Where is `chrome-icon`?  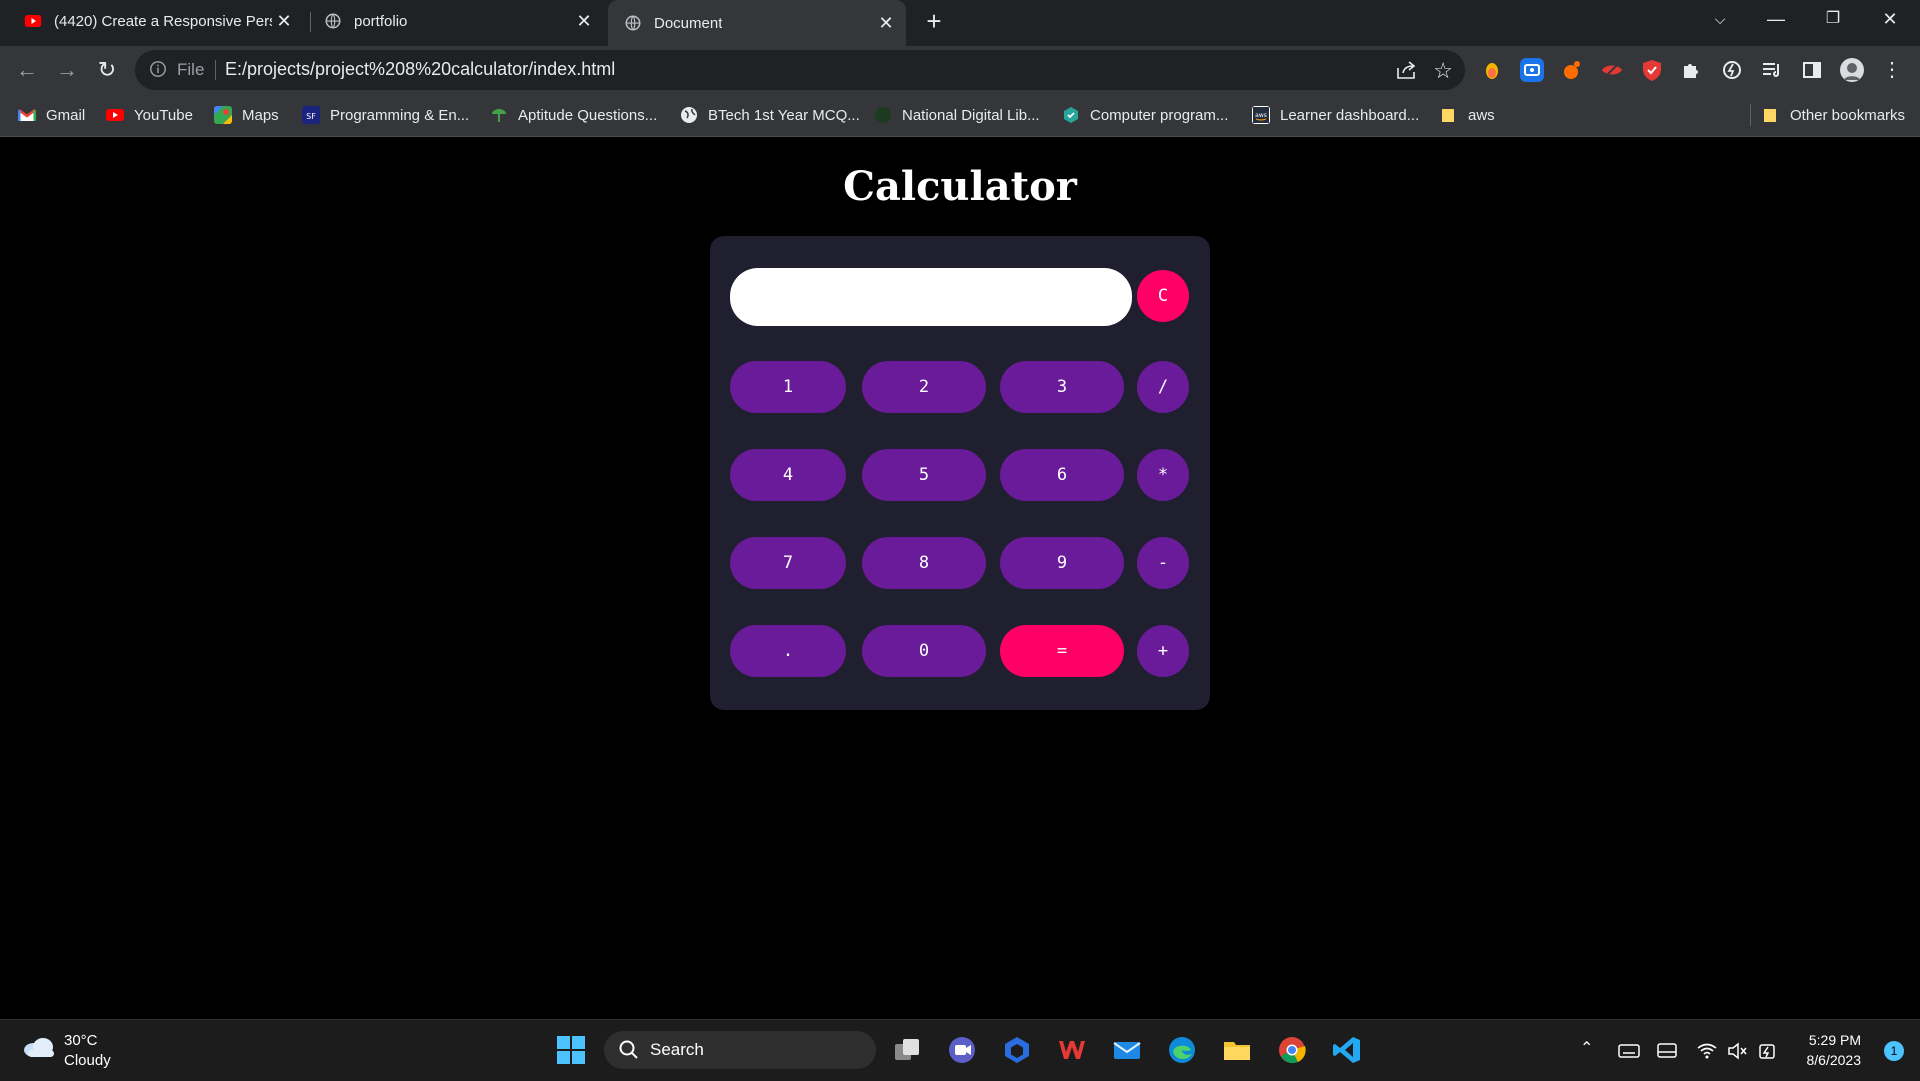
chrome-icon is located at coordinates (1292, 1050).